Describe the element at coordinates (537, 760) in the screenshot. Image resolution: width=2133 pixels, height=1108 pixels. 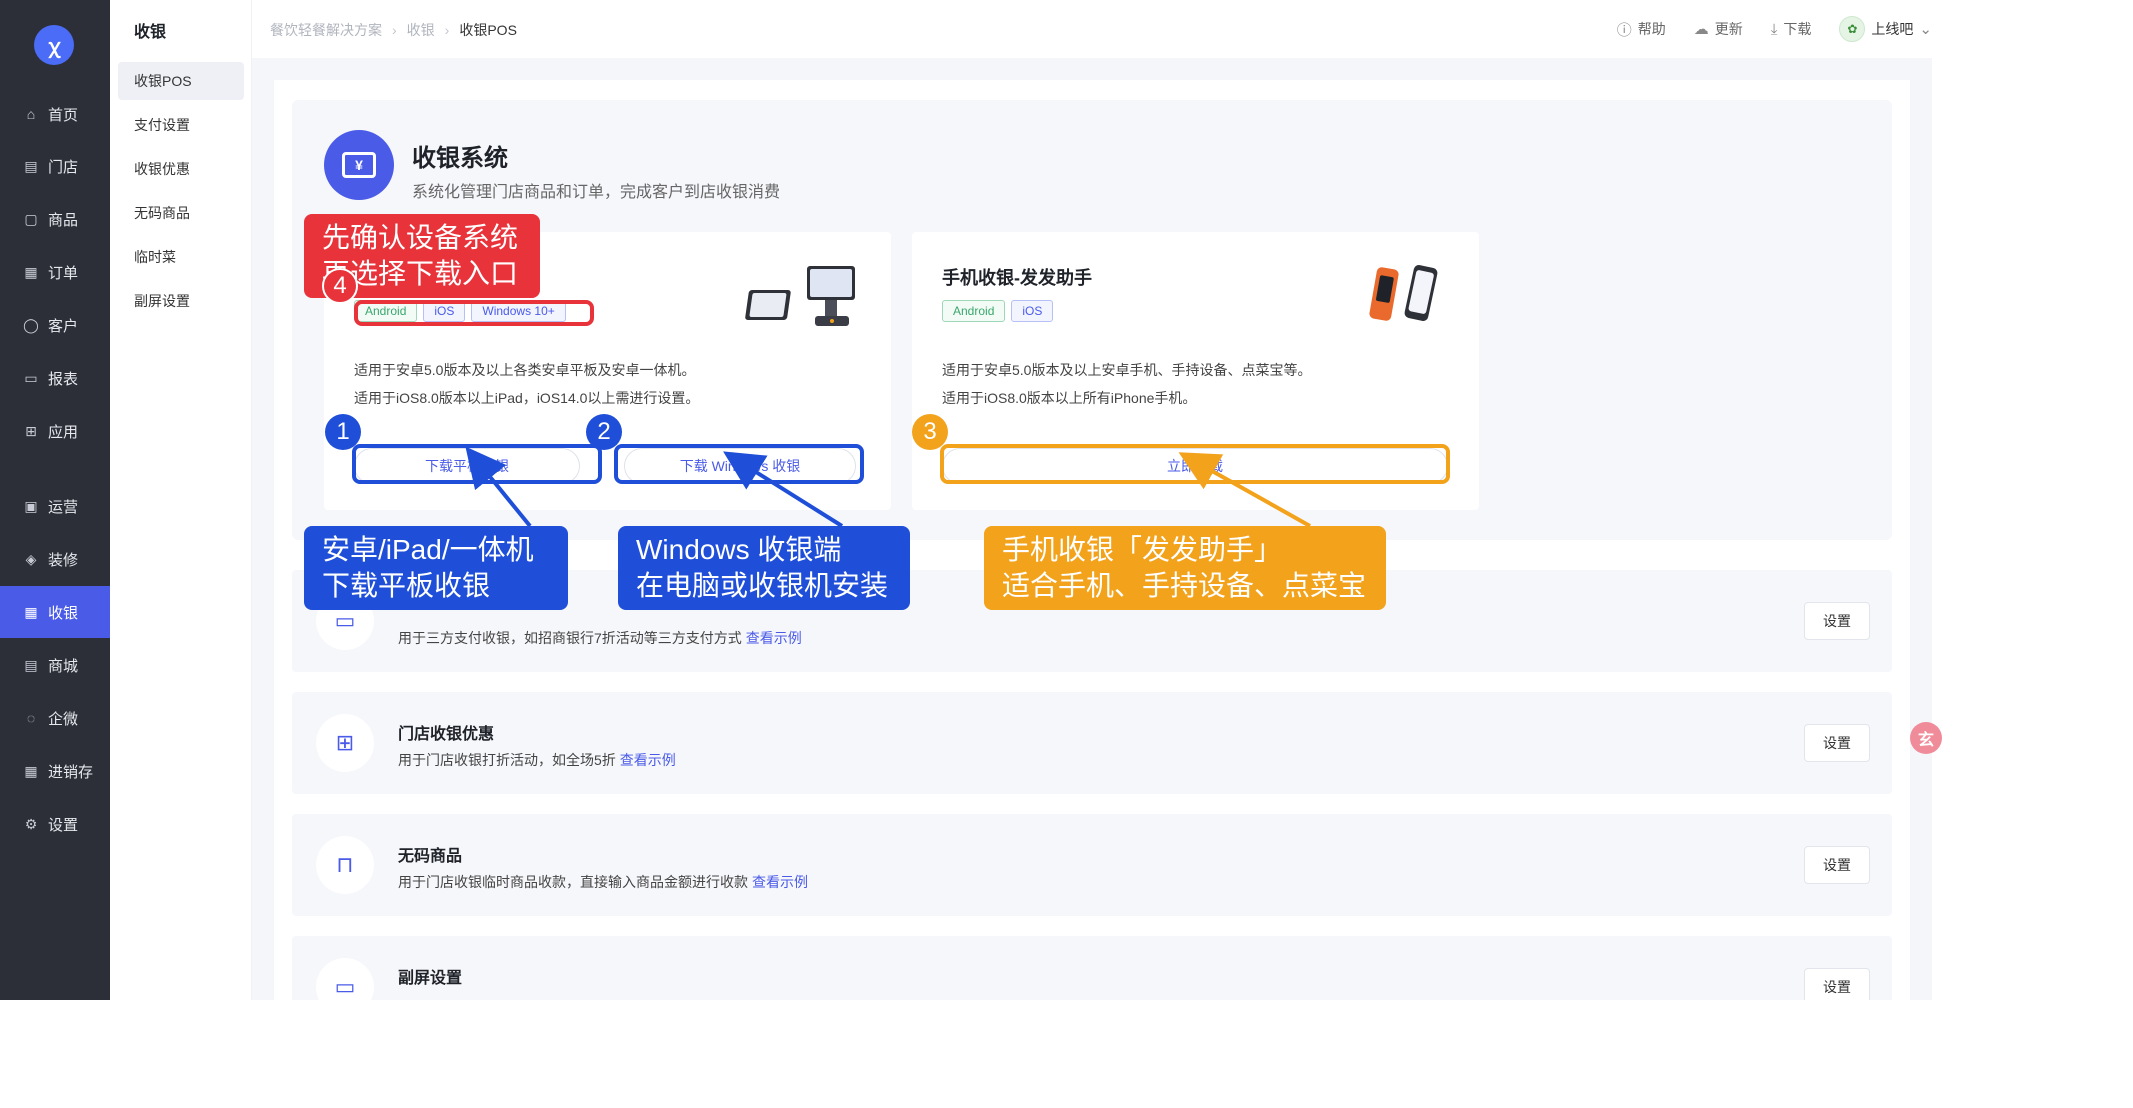
I see `row-description: 用于门店收银打折活动，如全场5折 查看示例` at that location.